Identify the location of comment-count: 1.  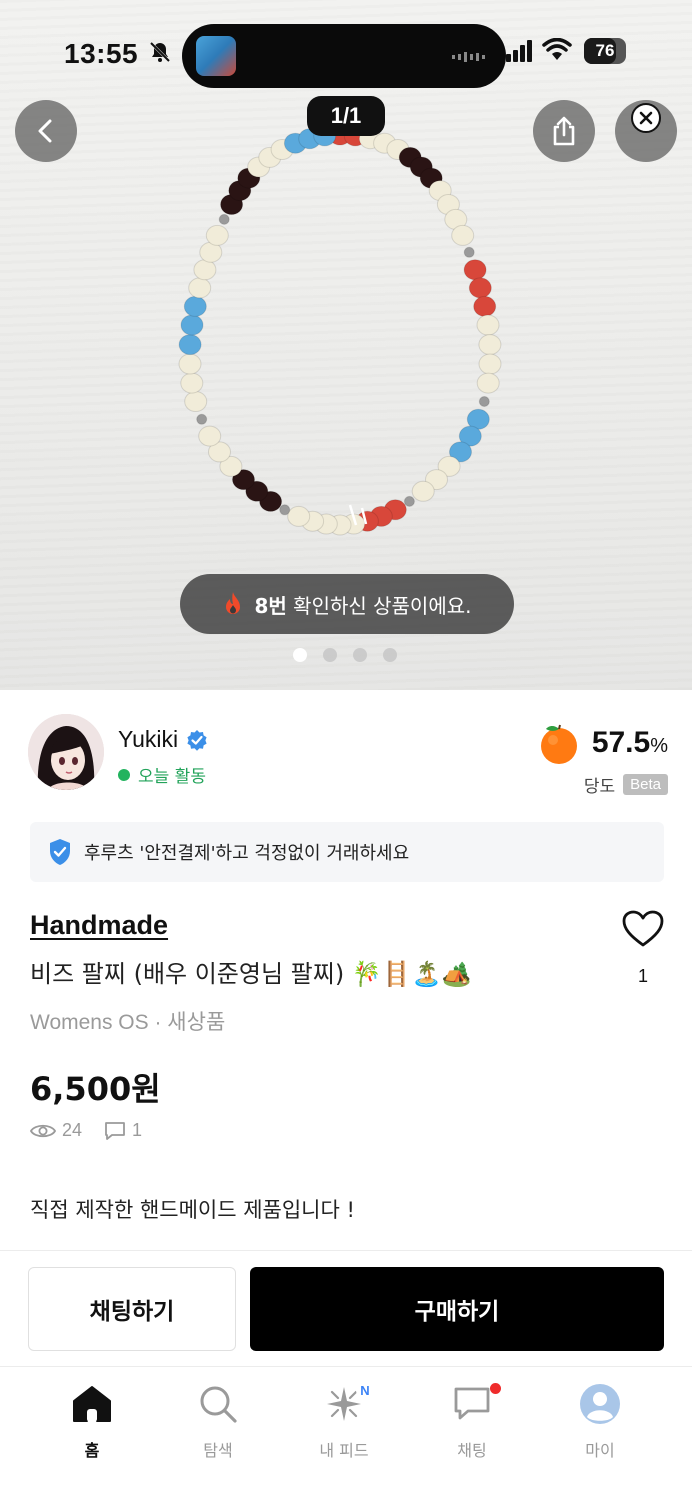
(137, 1130).